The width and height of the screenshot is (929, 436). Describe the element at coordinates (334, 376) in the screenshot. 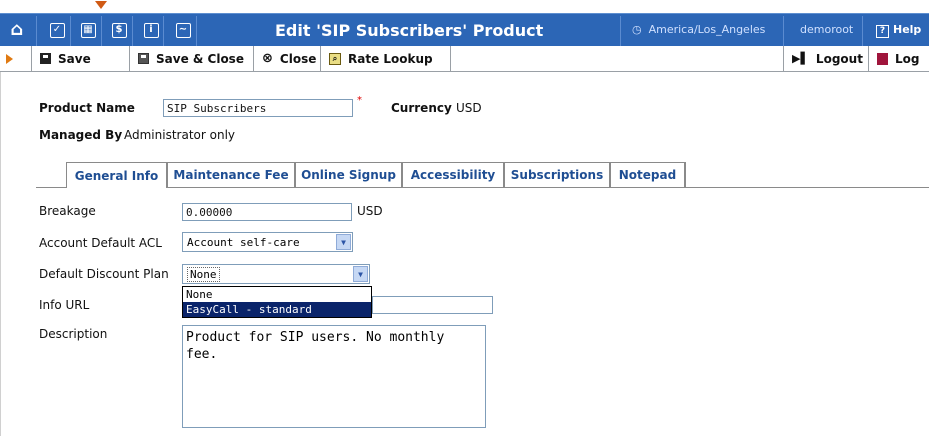

I see `description-textarea: Product for SIP users. No monthly fee.` at that location.